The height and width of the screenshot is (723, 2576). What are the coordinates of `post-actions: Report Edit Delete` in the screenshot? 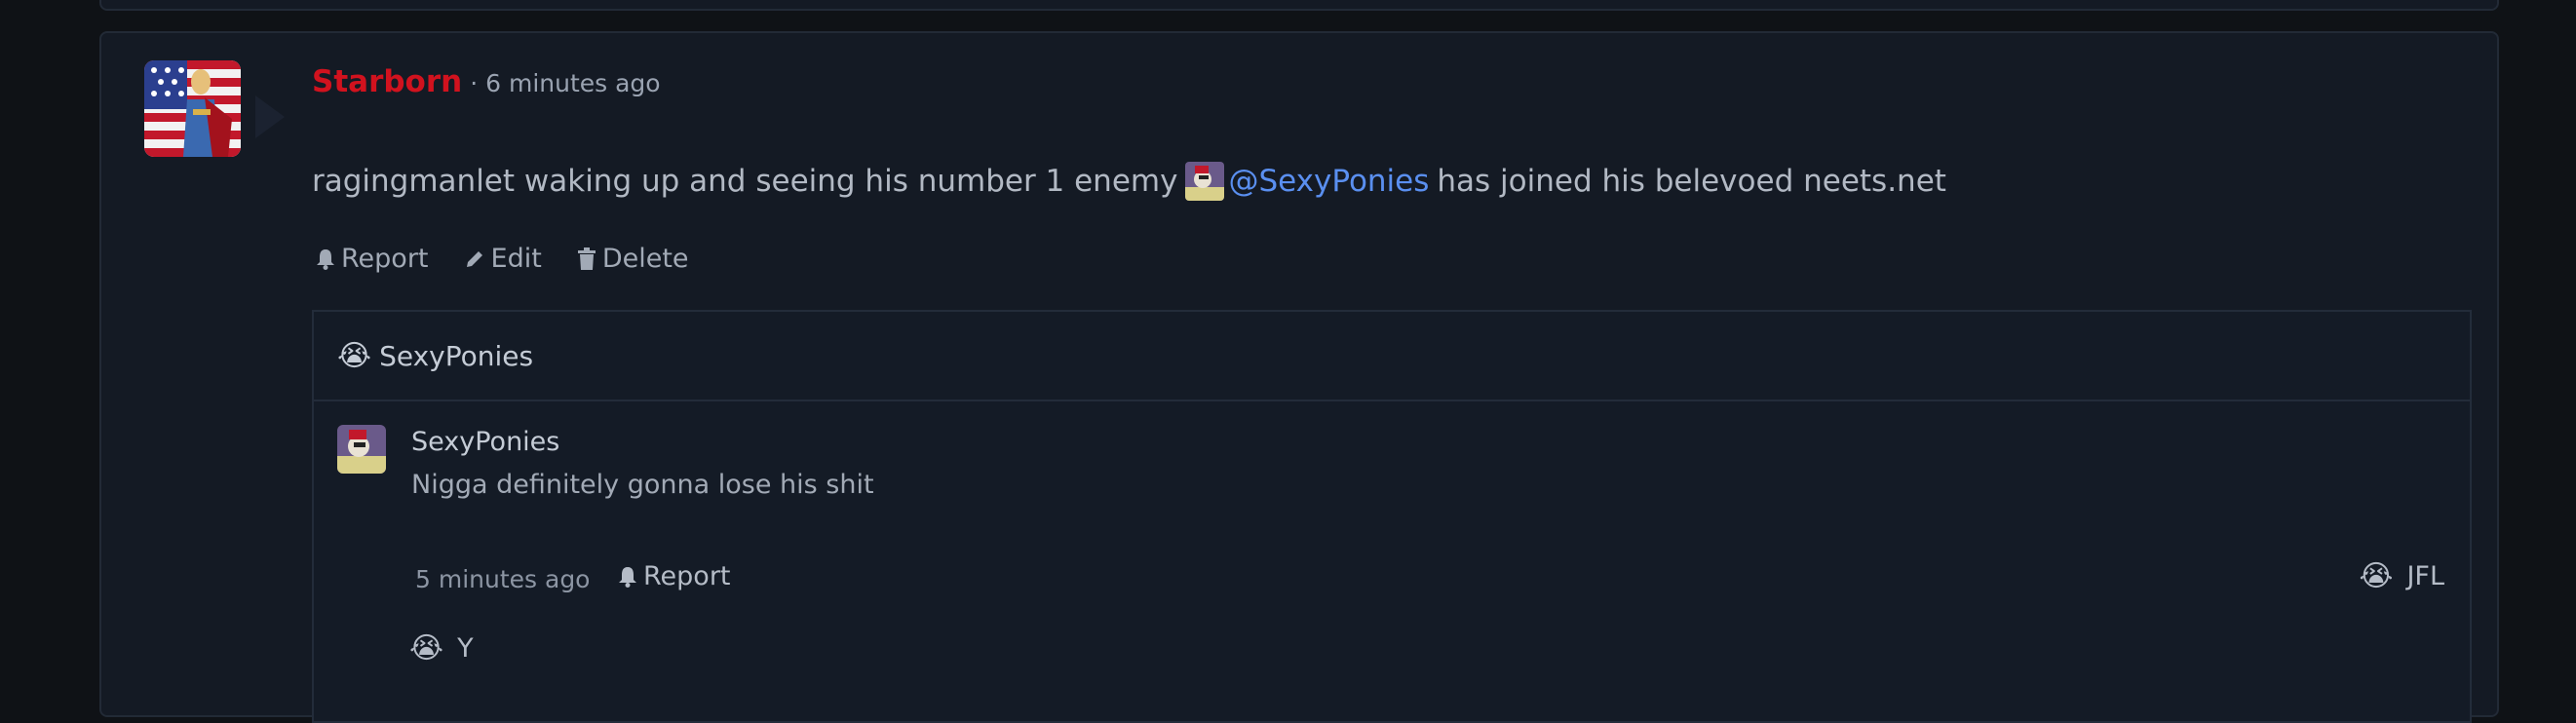 It's located at (502, 259).